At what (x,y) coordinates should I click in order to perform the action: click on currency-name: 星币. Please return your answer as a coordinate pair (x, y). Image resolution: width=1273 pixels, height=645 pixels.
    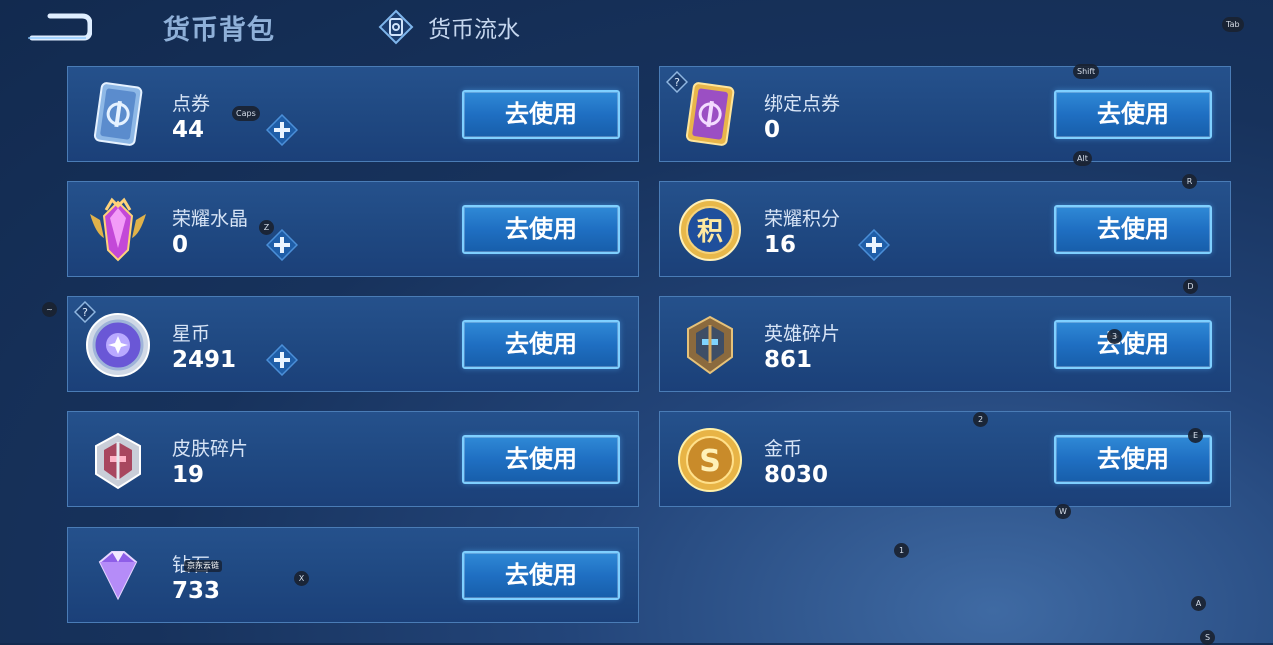
    Looking at the image, I should click on (191, 334).